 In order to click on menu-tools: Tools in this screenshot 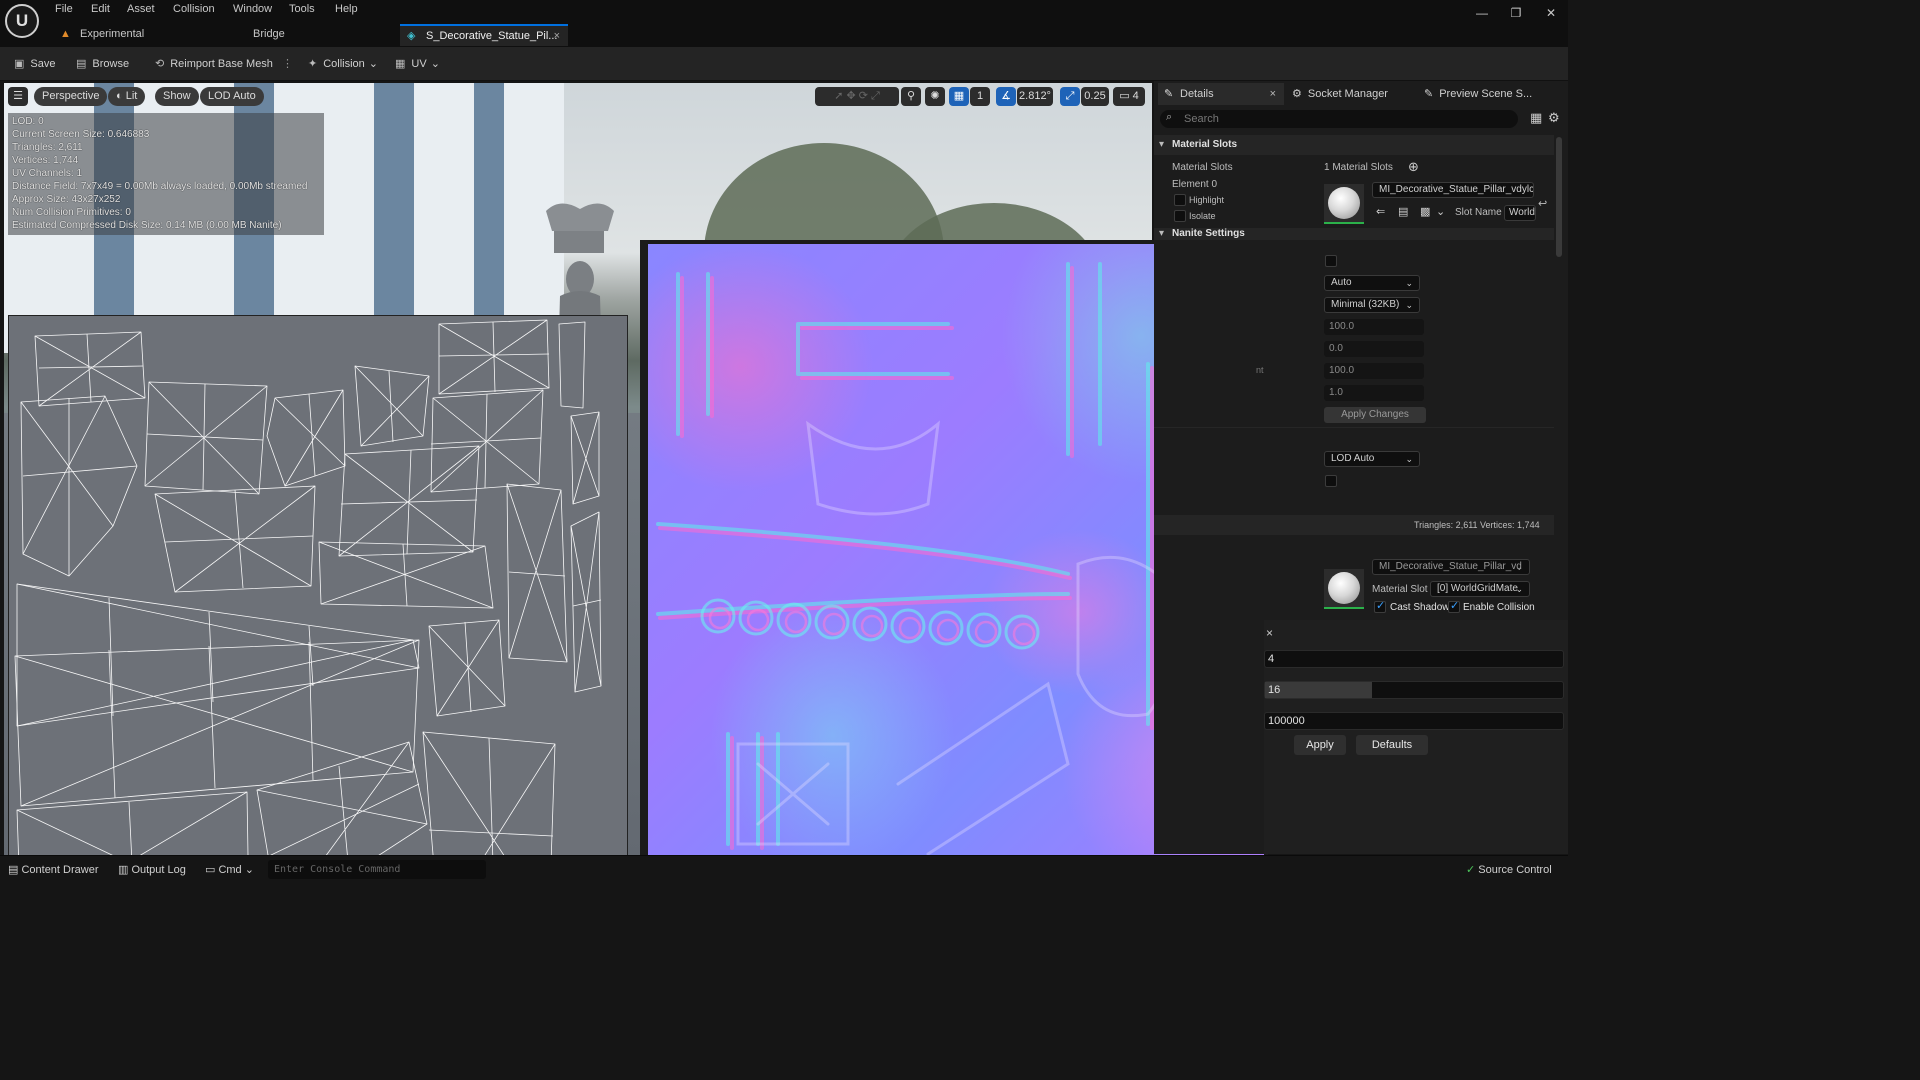, I will do `click(302, 9)`.